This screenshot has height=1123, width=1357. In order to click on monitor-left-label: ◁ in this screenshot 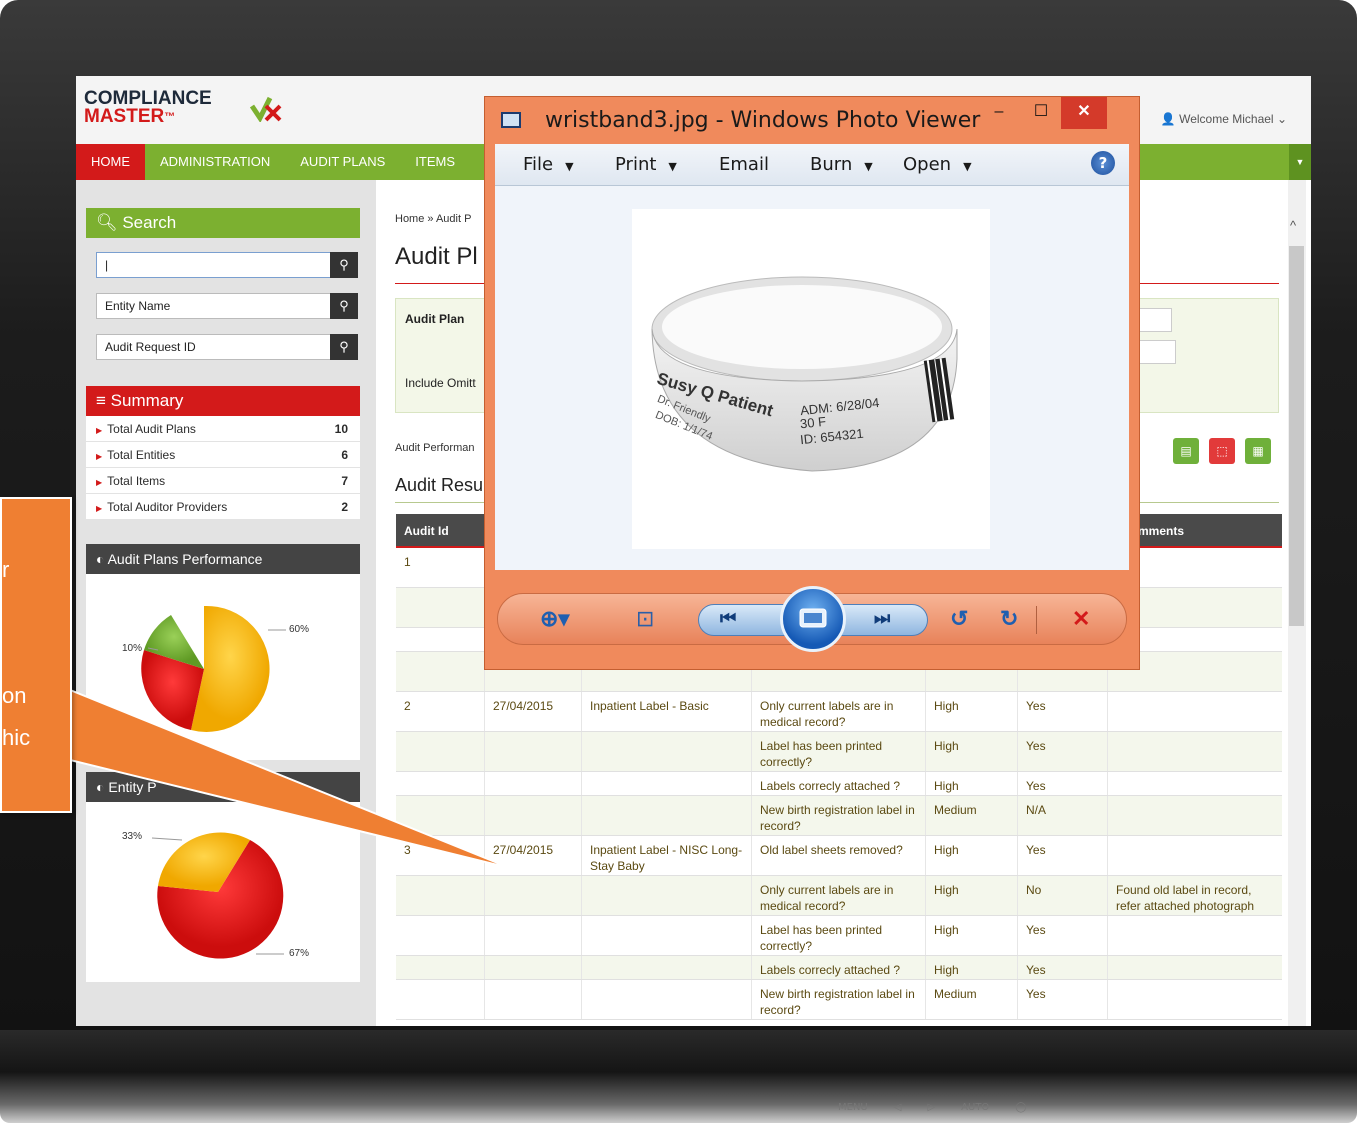, I will do `click(897, 1107)`.